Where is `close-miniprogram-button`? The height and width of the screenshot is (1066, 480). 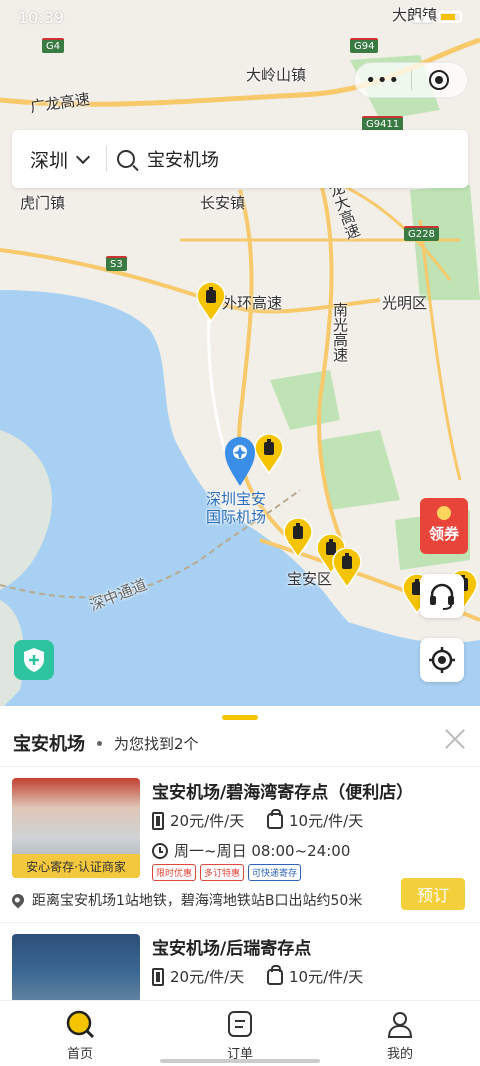 close-miniprogram-button is located at coordinates (440, 80).